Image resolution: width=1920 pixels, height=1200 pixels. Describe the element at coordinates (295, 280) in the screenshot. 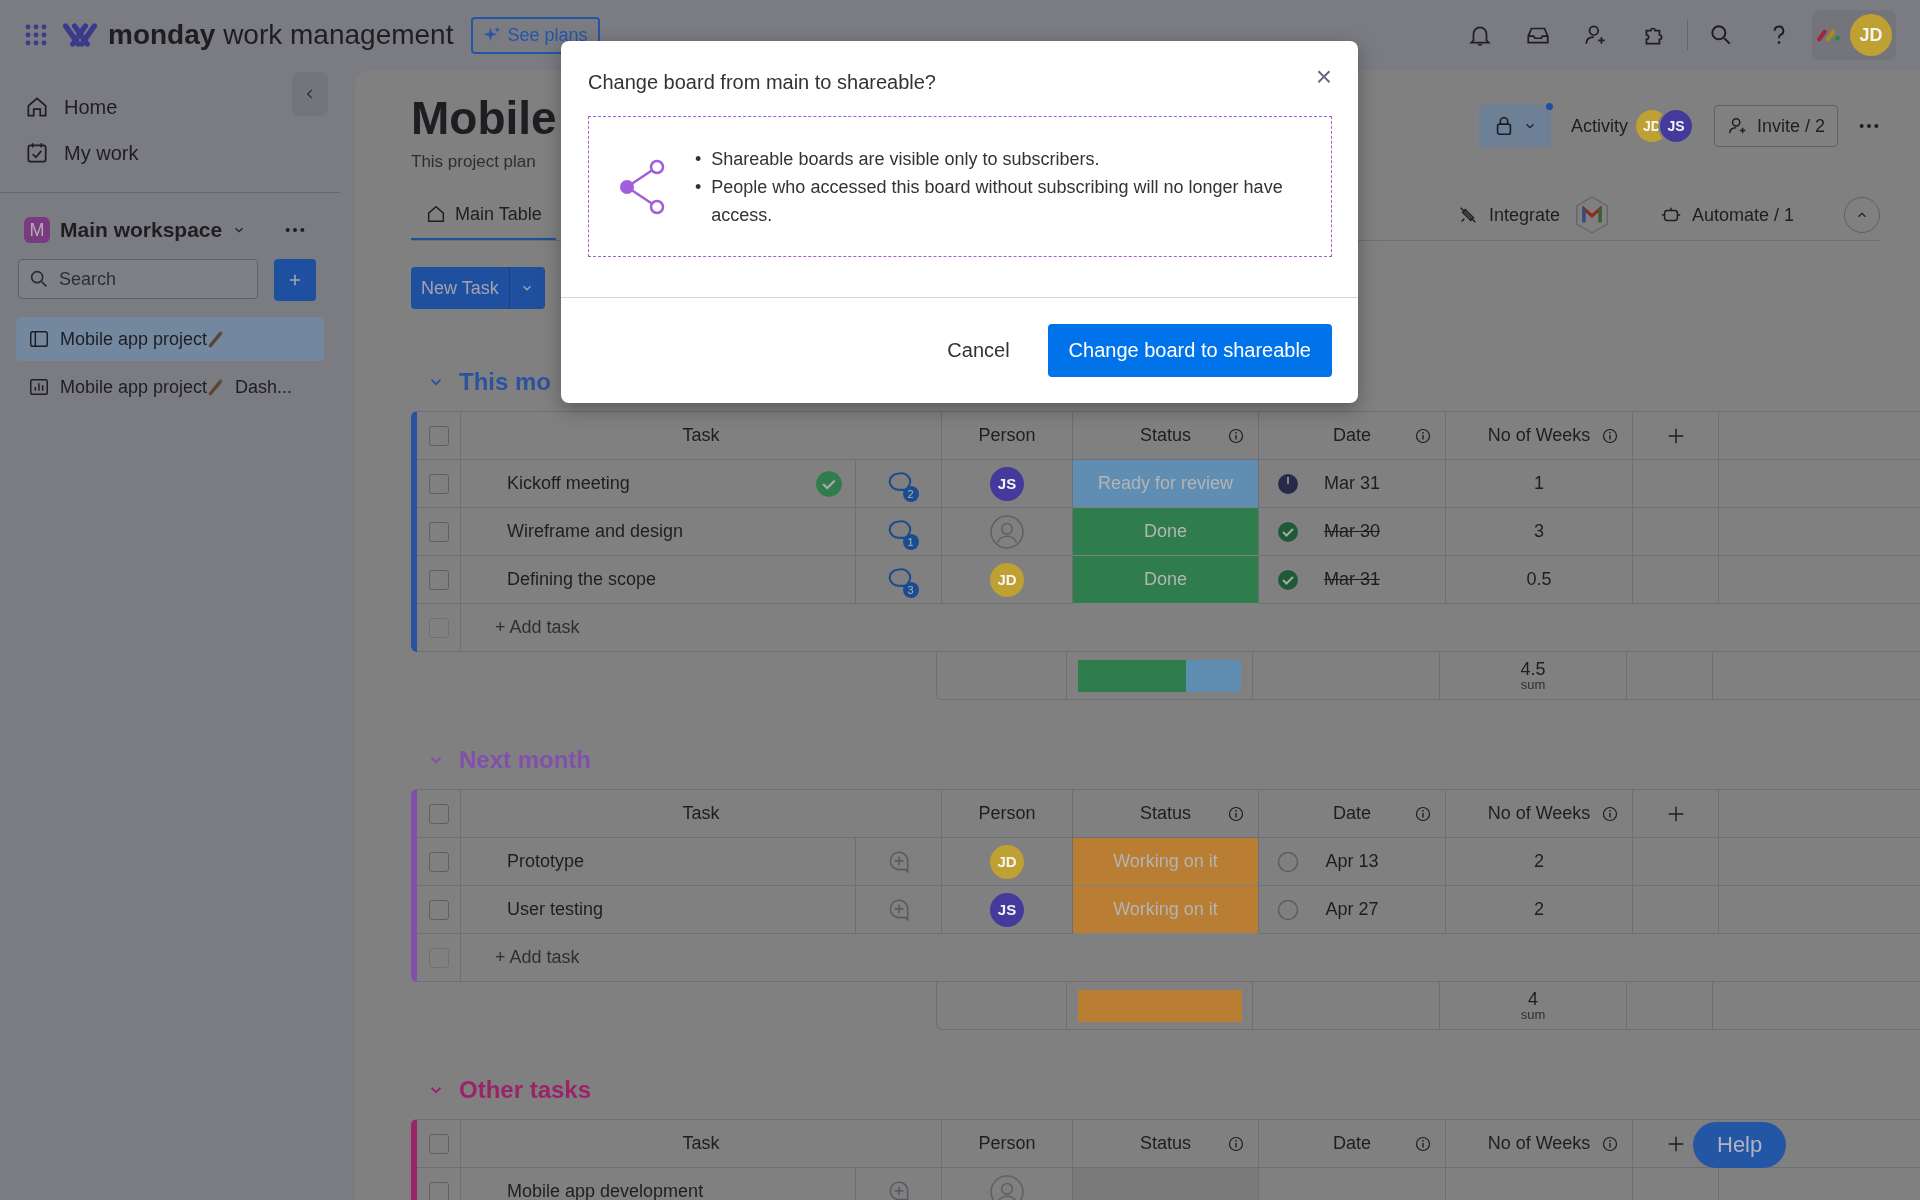

I see `add-button` at that location.